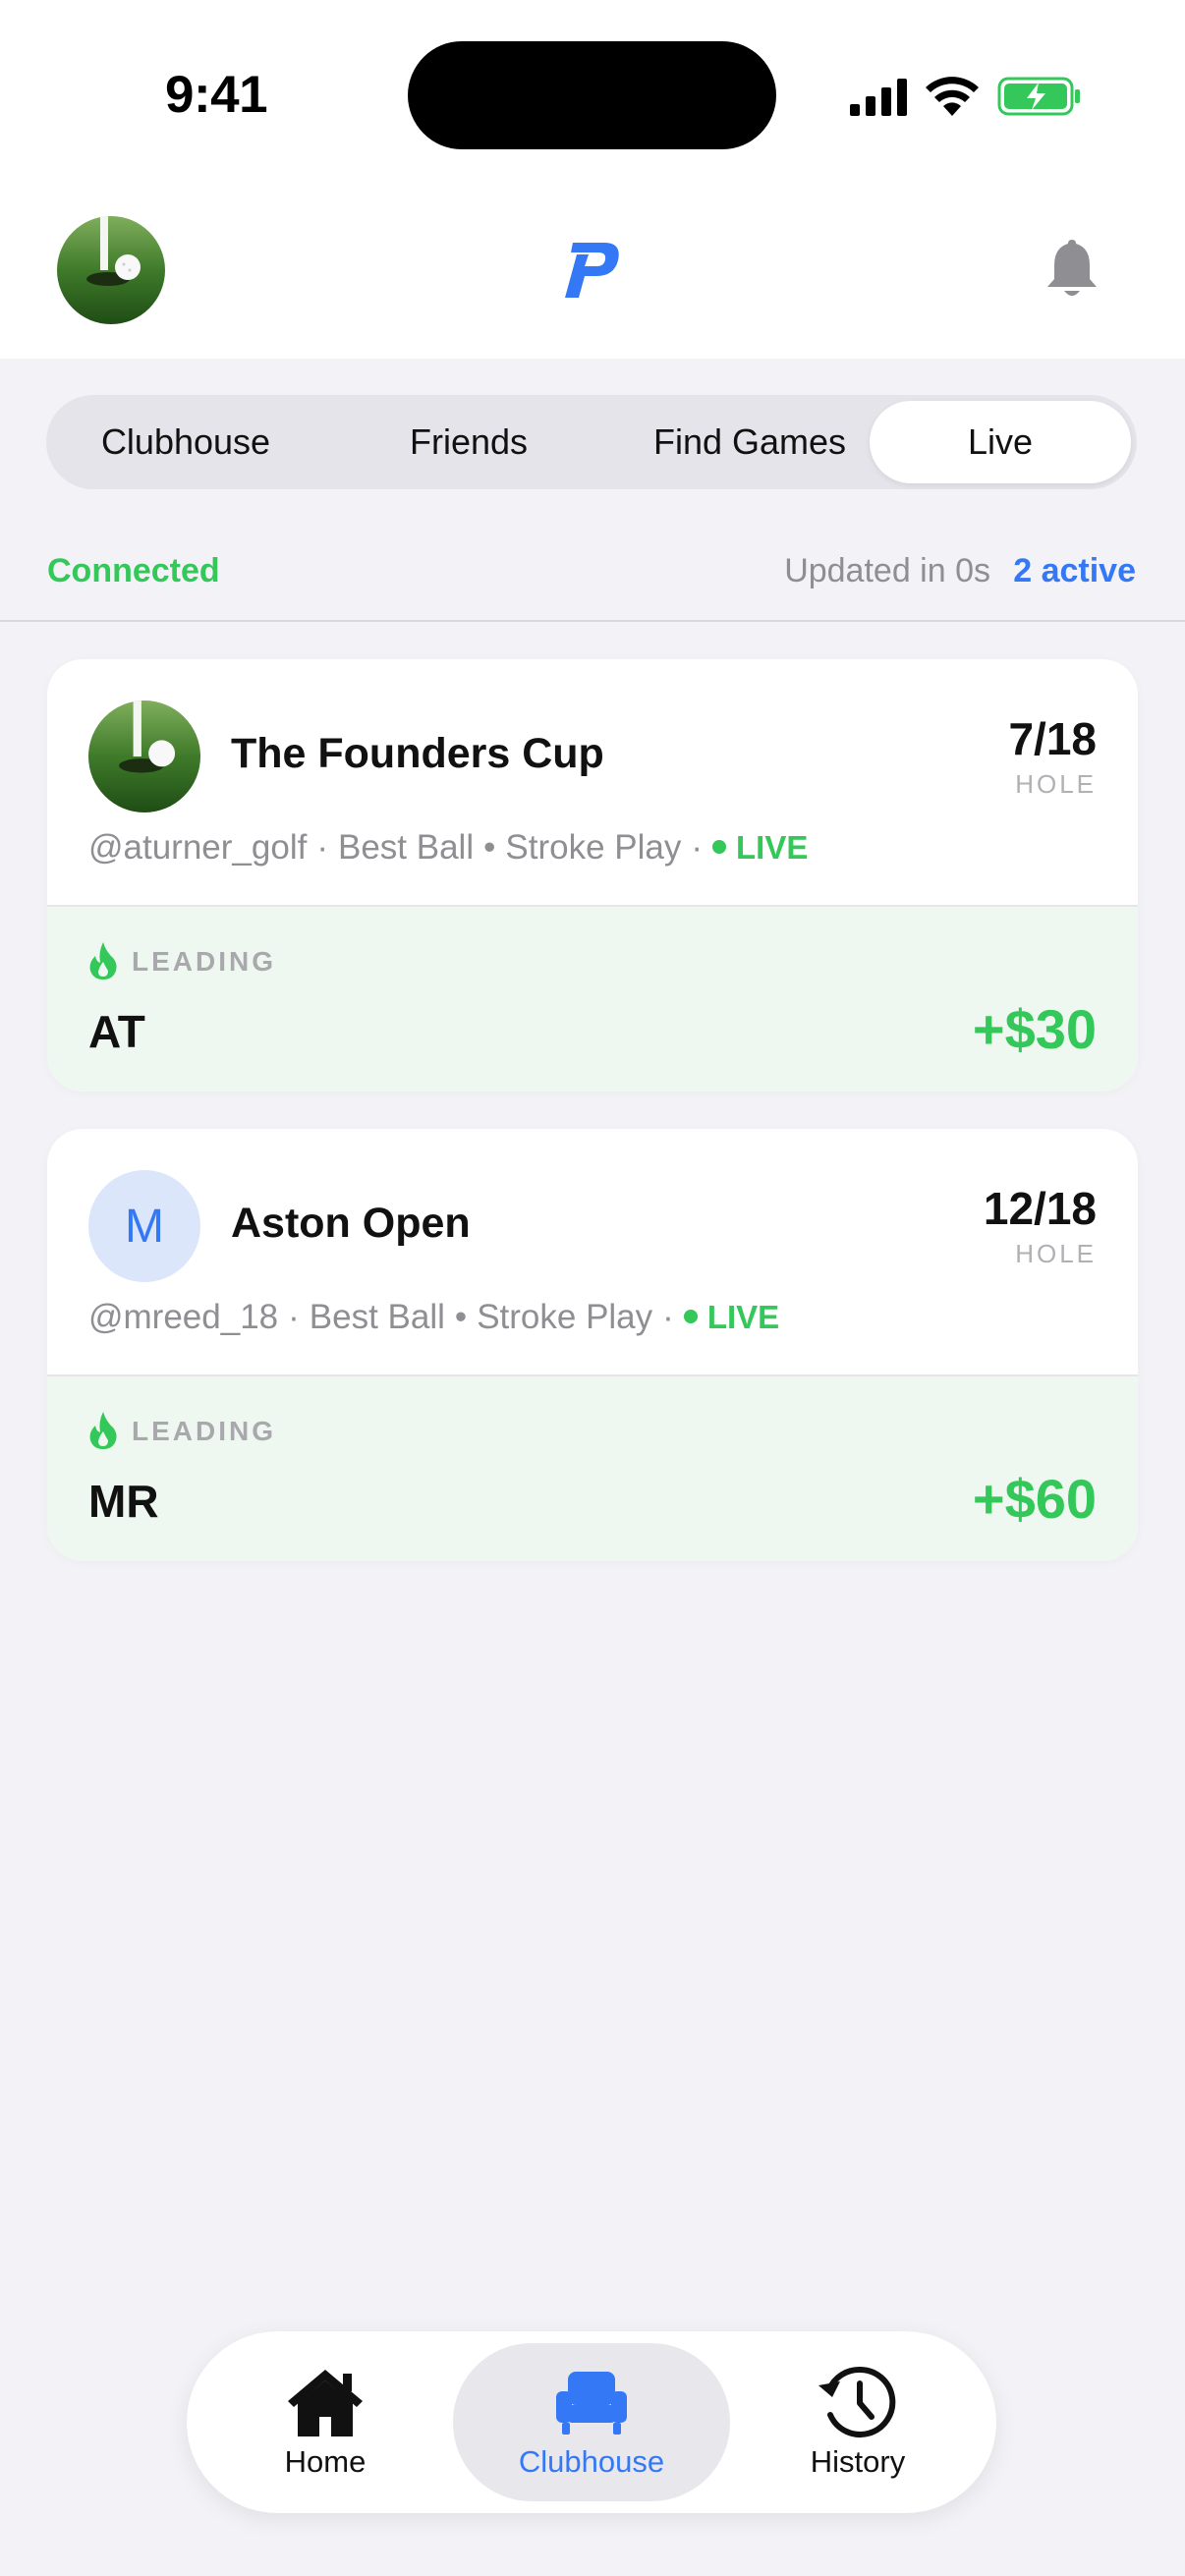 This screenshot has width=1185, height=2576. I want to click on nav-history: History, so click(858, 2422).